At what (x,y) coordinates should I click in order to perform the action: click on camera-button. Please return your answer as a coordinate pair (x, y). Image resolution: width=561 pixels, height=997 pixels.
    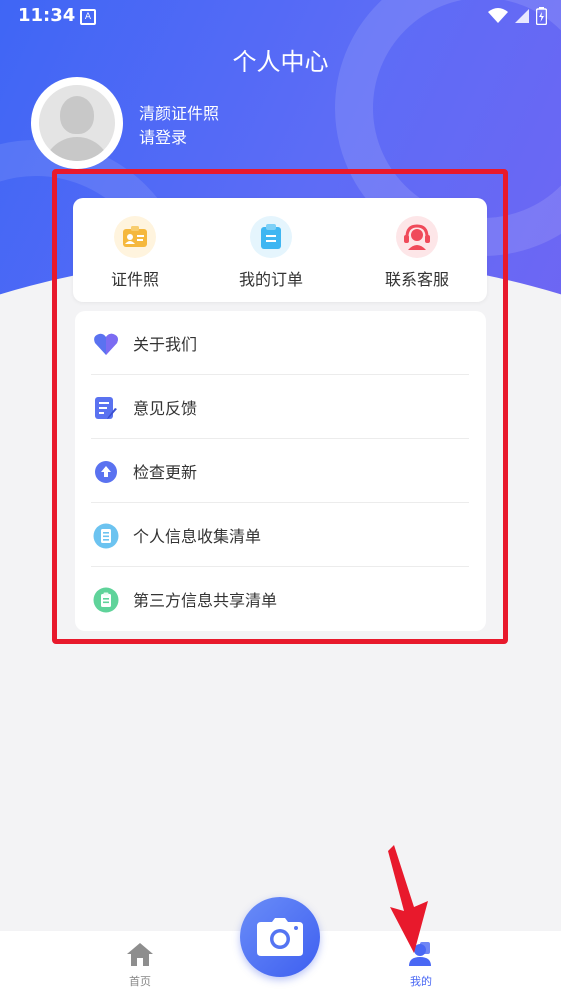
    Looking at the image, I should click on (280, 937).